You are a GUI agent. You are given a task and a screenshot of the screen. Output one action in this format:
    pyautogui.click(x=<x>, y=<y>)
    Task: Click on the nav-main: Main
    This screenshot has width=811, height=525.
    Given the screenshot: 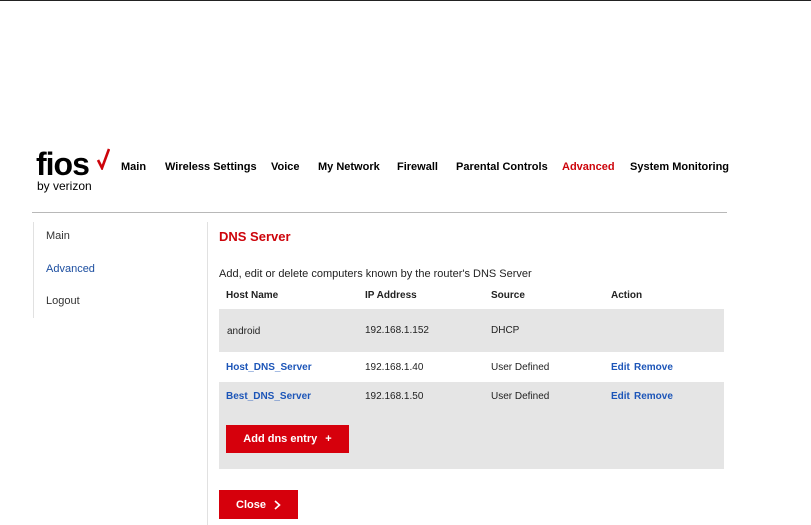 What is the action you would take?
    pyautogui.click(x=133, y=167)
    